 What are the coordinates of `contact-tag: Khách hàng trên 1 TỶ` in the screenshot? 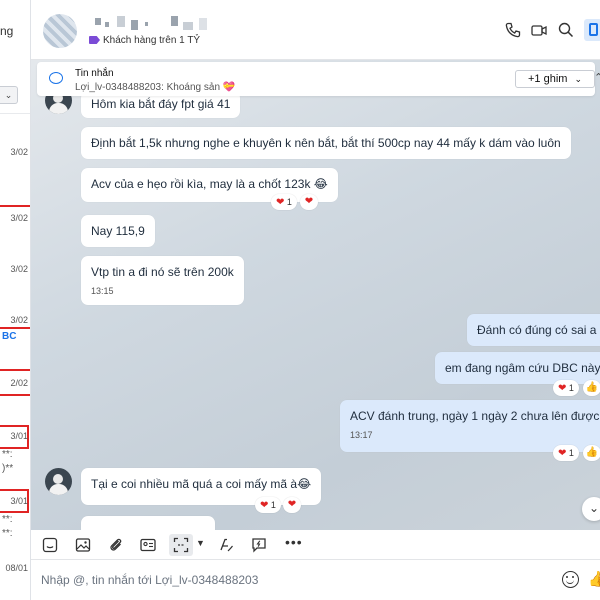 It's located at (144, 40).